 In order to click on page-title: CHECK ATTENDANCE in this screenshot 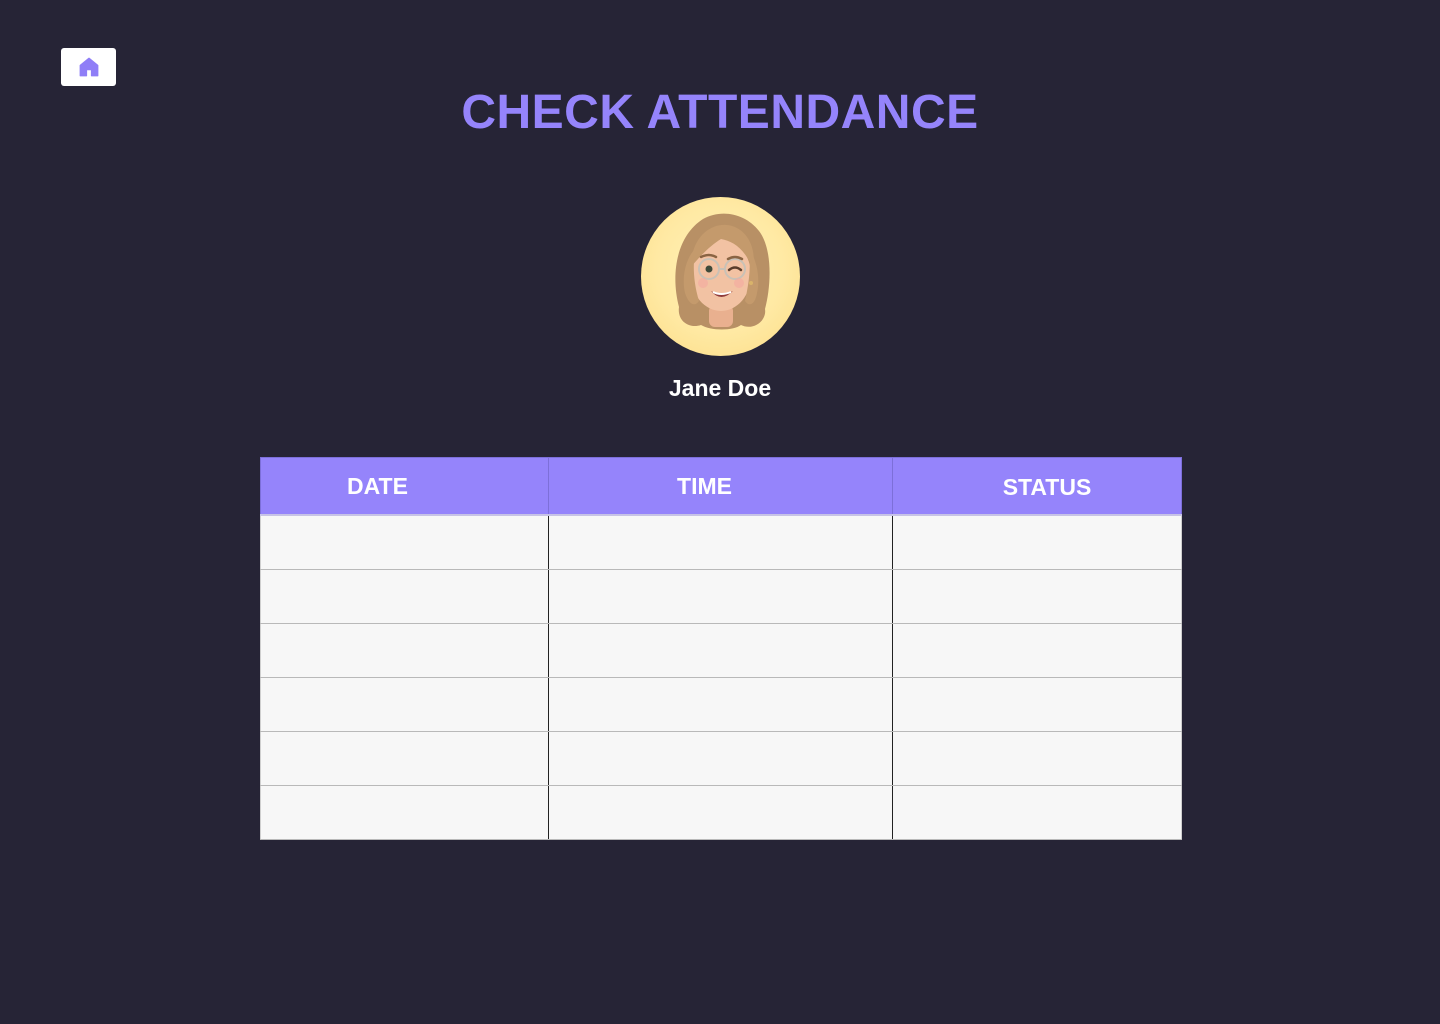, I will do `click(720, 112)`.